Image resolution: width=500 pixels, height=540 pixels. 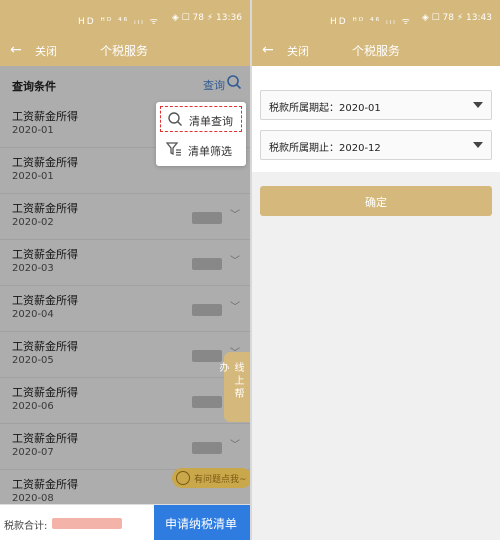 I want to click on status-bar: HD ᴴᴰ ⁴⁶ ᵢₗₗ ᯤ ◈ ☐ 78 ⚡ 13:43, so click(x=376, y=18).